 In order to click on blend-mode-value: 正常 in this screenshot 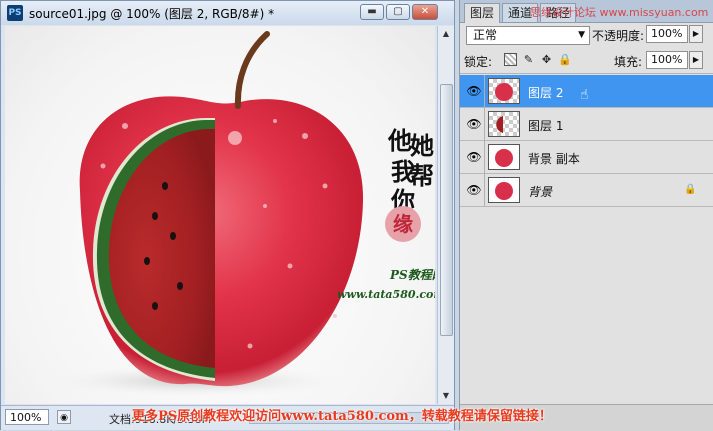, I will do `click(485, 35)`.